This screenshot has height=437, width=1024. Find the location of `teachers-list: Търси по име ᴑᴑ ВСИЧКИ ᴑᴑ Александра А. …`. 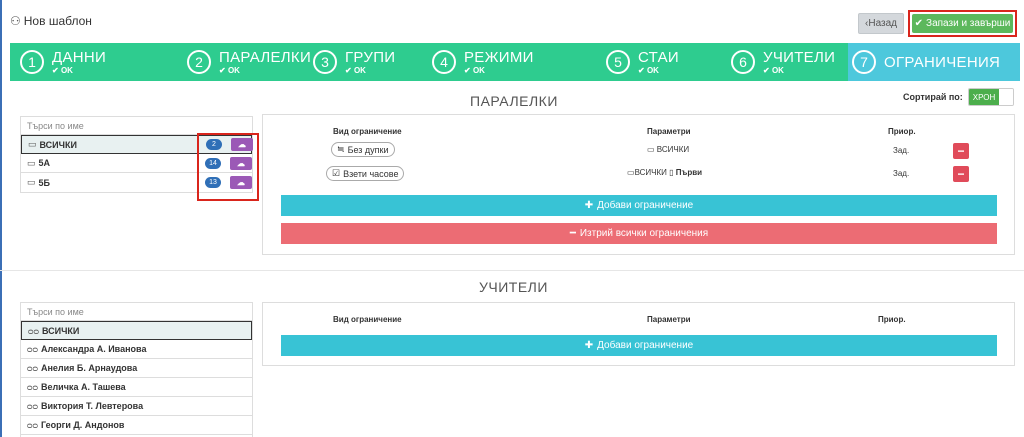

teachers-list: Търси по име ᴑᴑ ВСИЧКИ ᴑᴑ Александра А. … is located at coordinates (136, 369).